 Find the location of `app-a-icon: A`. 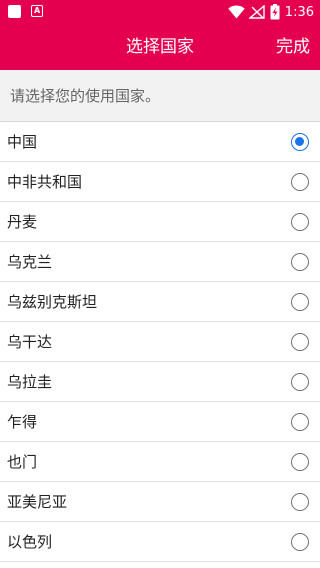

app-a-icon: A is located at coordinates (37, 11).